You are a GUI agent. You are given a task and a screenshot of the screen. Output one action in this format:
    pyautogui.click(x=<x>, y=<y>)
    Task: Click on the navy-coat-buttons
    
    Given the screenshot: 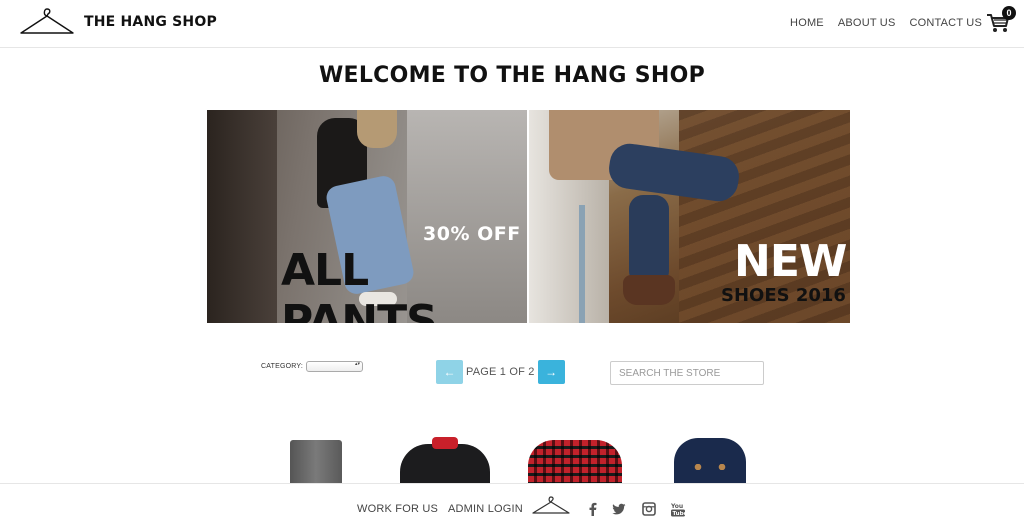 What is the action you would take?
    pyautogui.click(x=710, y=467)
    